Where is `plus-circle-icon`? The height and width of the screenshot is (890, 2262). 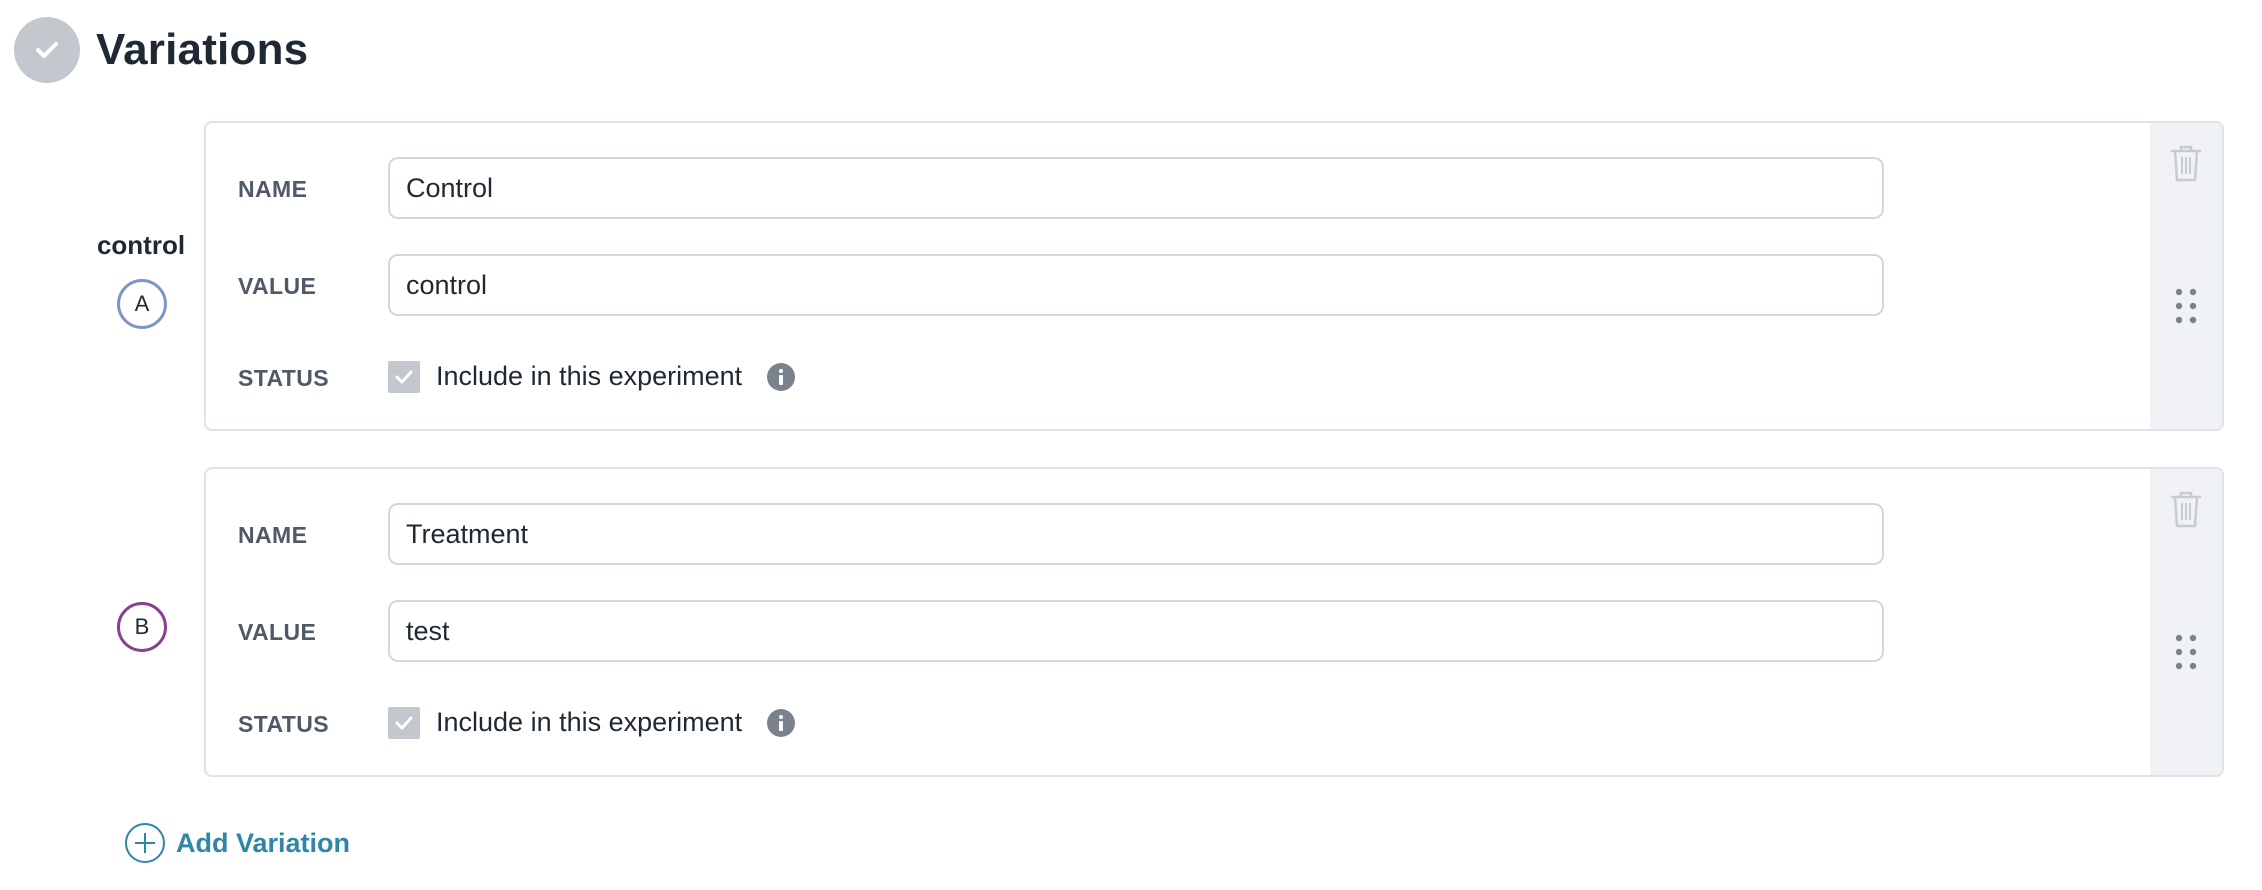 plus-circle-icon is located at coordinates (145, 843).